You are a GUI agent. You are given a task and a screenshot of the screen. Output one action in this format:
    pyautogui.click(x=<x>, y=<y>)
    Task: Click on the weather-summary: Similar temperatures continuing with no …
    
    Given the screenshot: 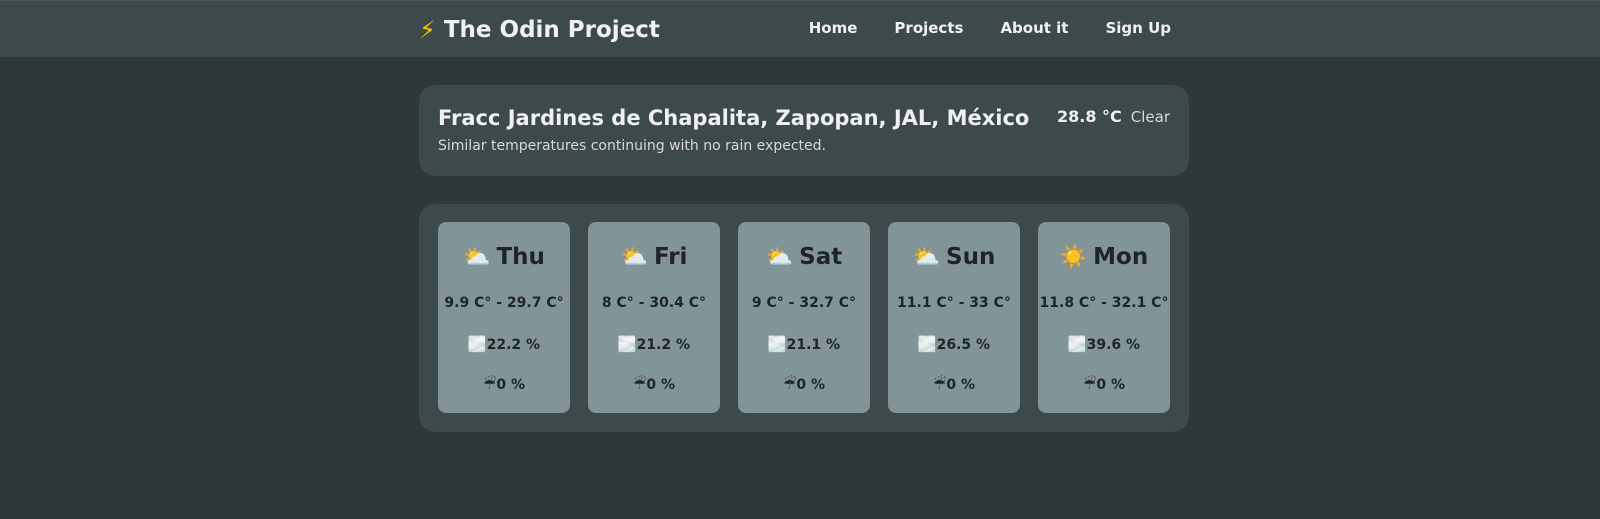 What is the action you would take?
    pyautogui.click(x=632, y=146)
    